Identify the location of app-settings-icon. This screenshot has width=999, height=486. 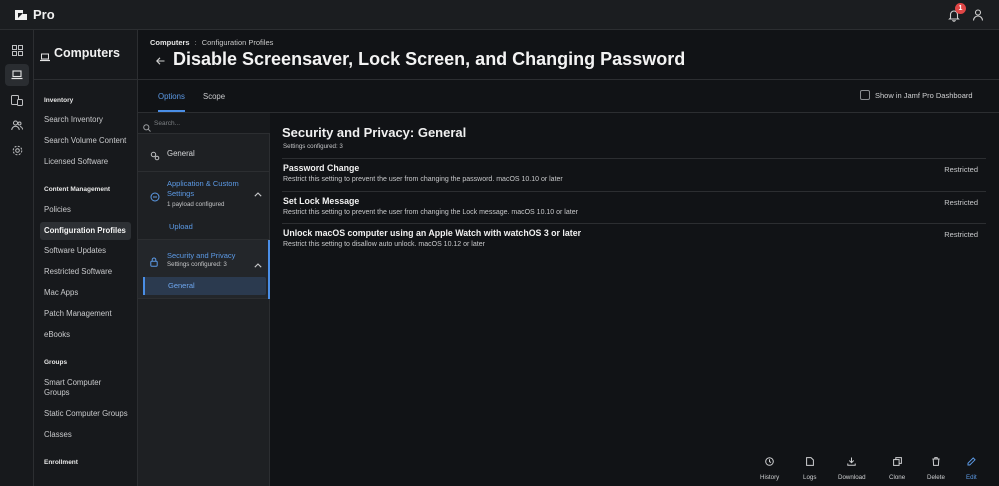
(155, 198).